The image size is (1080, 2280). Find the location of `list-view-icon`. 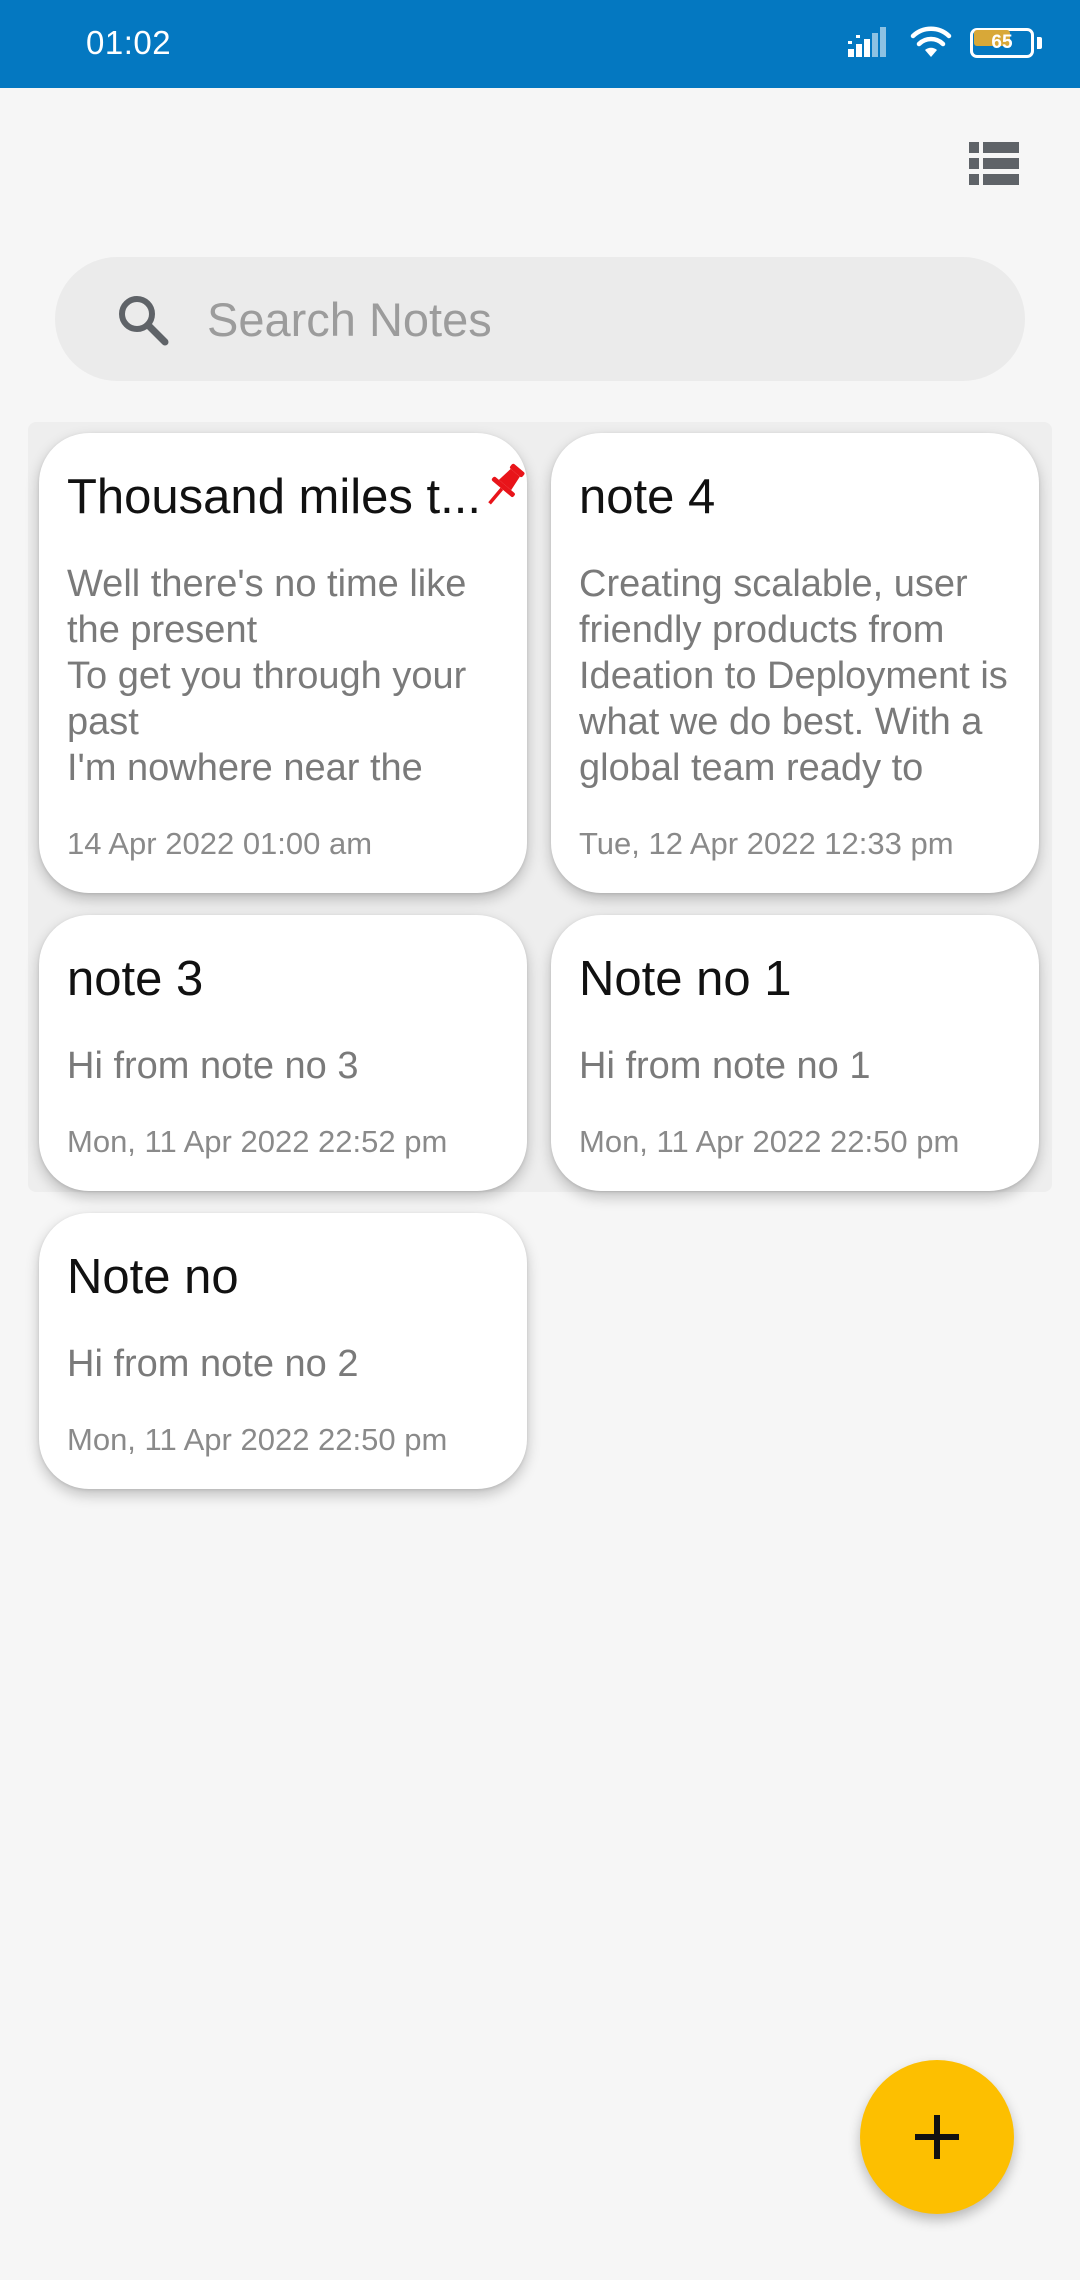

list-view-icon is located at coordinates (994, 163).